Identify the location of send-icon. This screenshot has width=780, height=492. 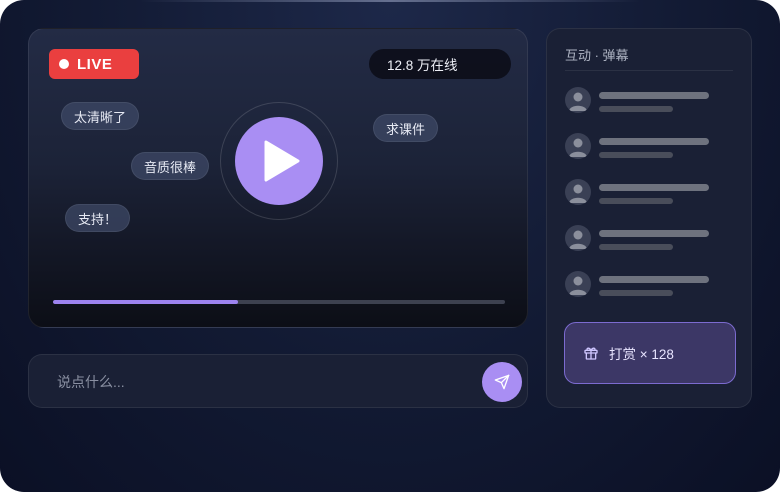
(502, 382).